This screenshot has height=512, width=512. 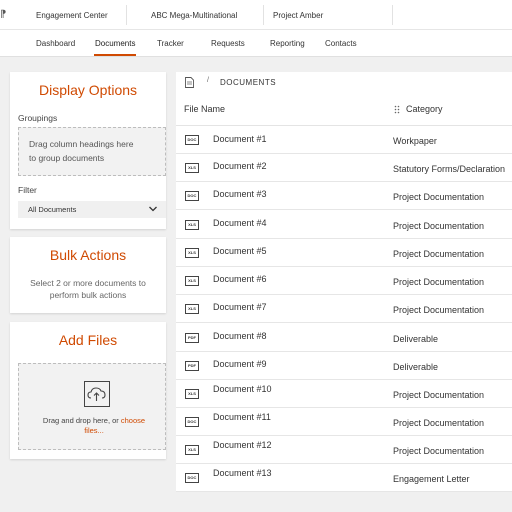 What do you see at coordinates (153, 209) in the screenshot?
I see `chevron-down-icon` at bounding box center [153, 209].